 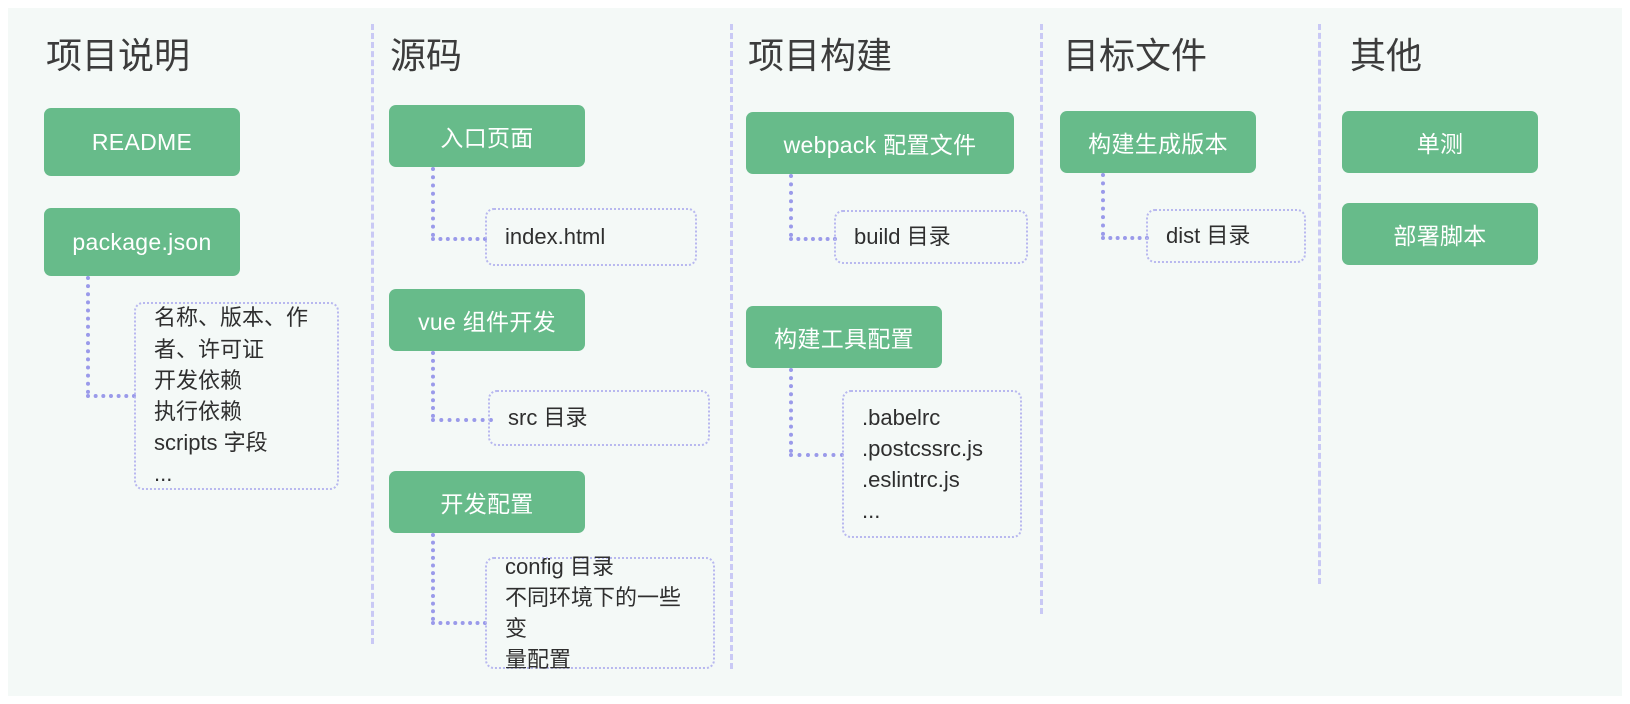 I want to click on node-vue-component-dev: vue 组件开发, so click(x=487, y=320).